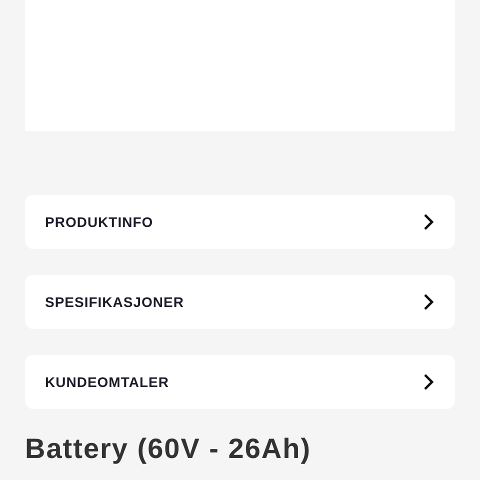 The image size is (480, 480). What do you see at coordinates (240, 382) in the screenshot?
I see `accordion-item: KUNDEOMTALER` at bounding box center [240, 382].